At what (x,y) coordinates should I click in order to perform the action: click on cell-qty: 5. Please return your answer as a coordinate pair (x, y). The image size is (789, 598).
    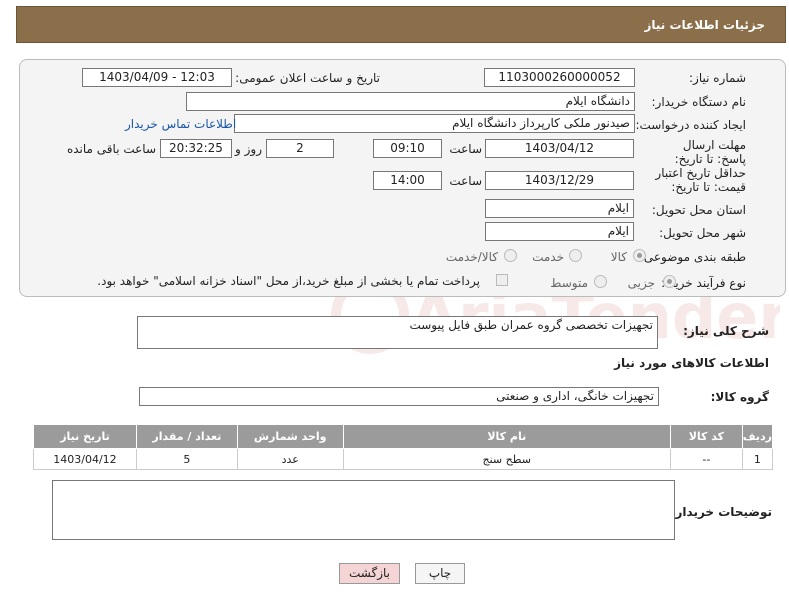
    Looking at the image, I should click on (186, 459).